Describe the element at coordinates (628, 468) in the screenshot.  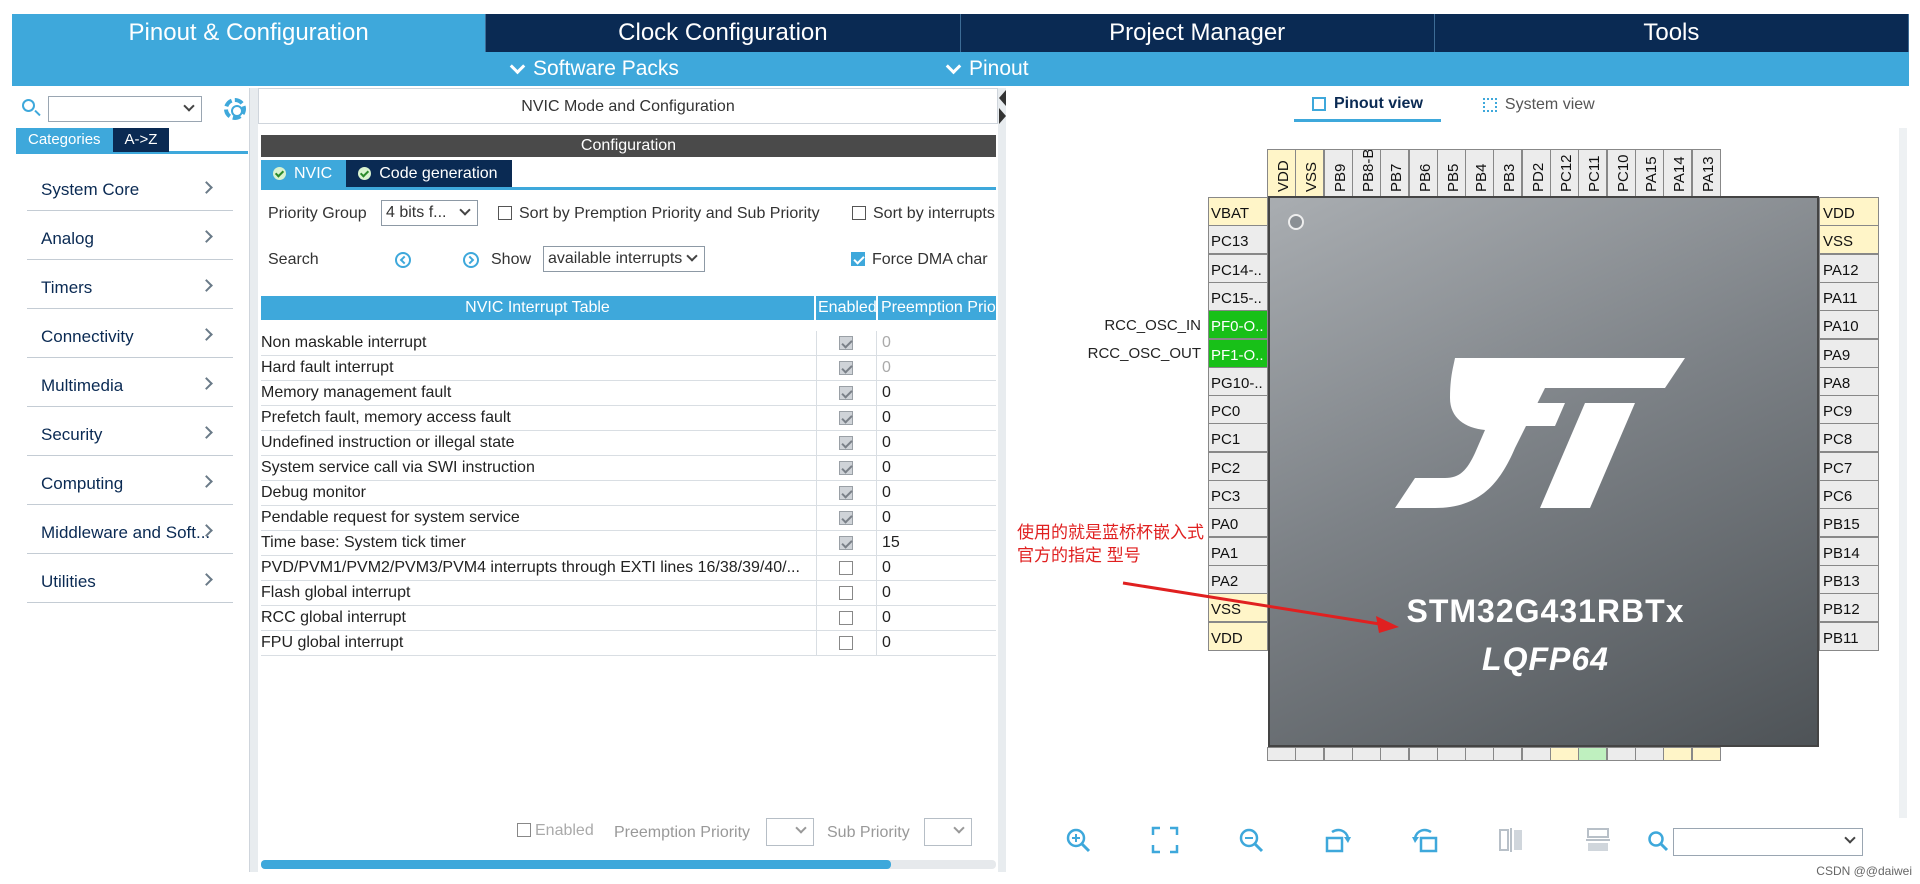
I see `table-row: System service call via SWI instruction 0` at that location.